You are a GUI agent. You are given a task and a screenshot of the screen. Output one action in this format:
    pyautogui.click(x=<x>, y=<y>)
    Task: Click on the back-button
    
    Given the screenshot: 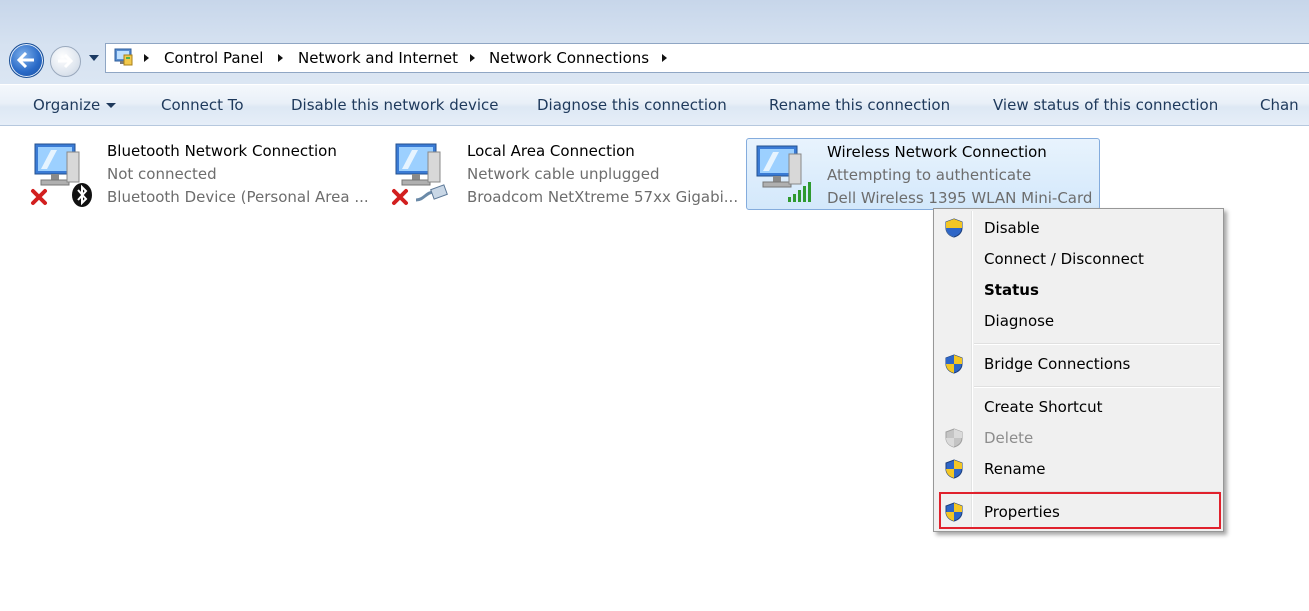 What is the action you would take?
    pyautogui.click(x=26, y=60)
    